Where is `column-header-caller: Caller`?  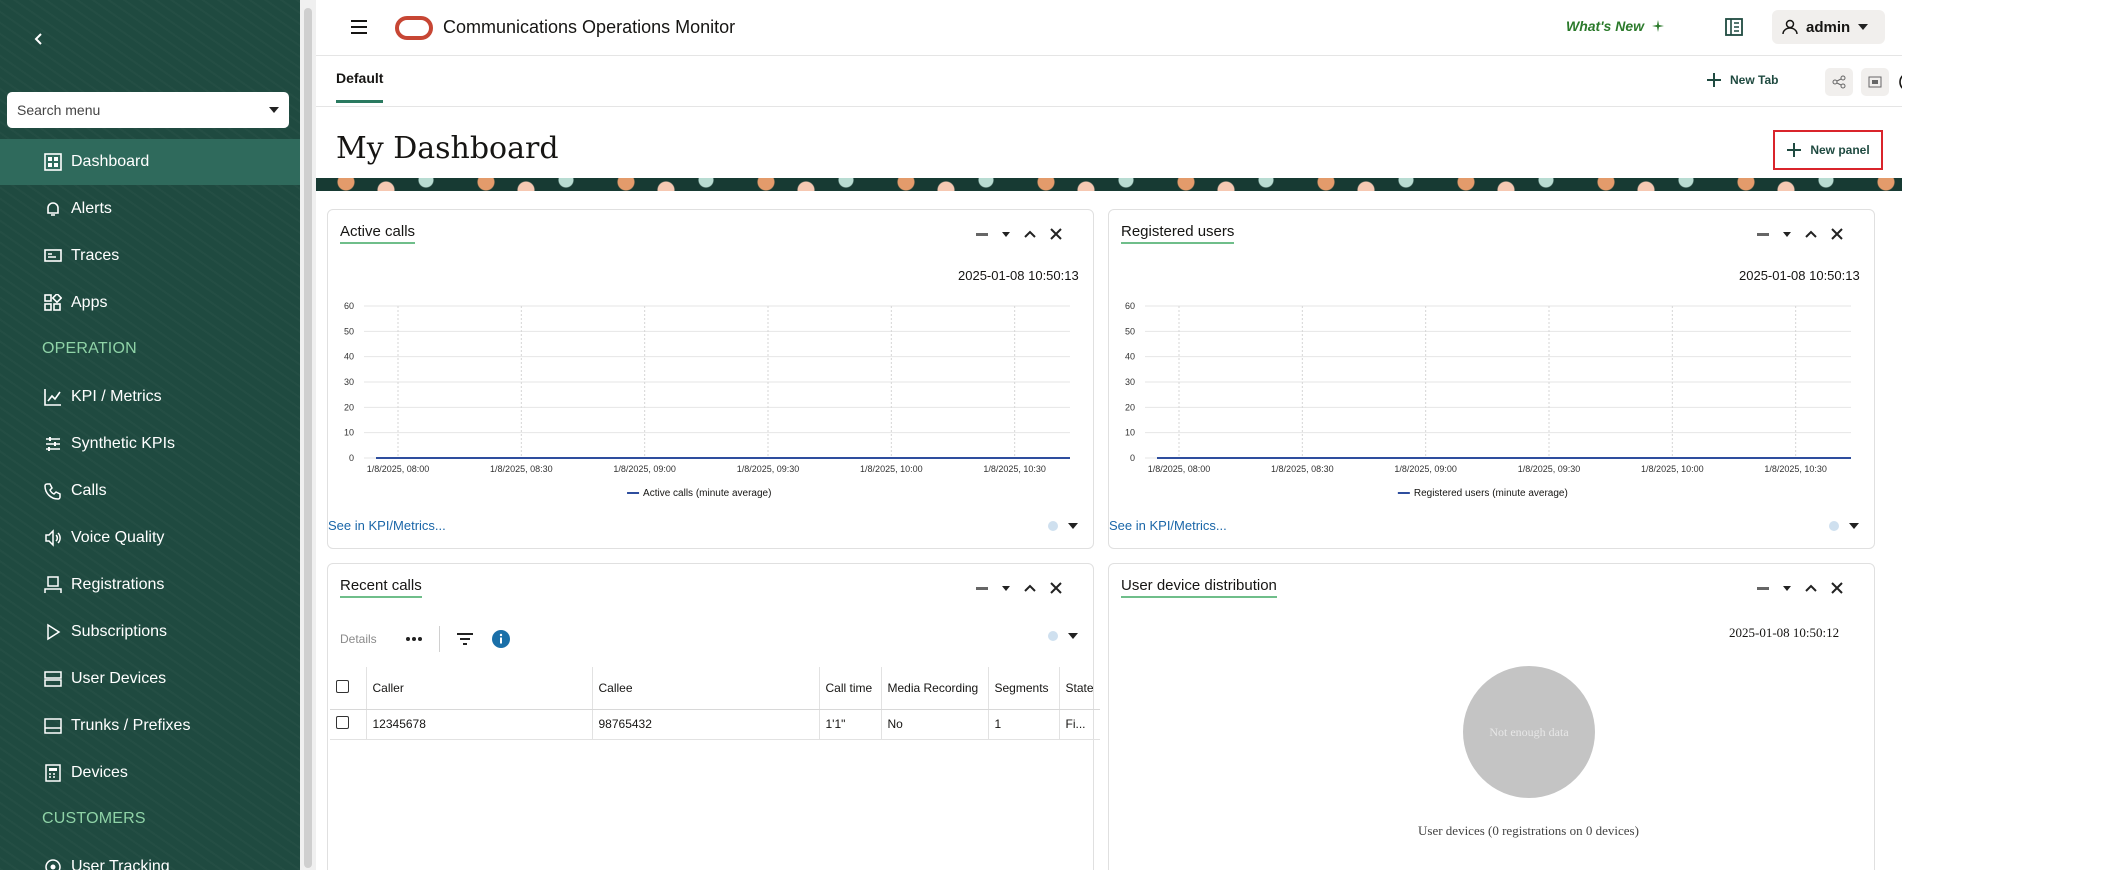
column-header-caller: Caller is located at coordinates (479, 688).